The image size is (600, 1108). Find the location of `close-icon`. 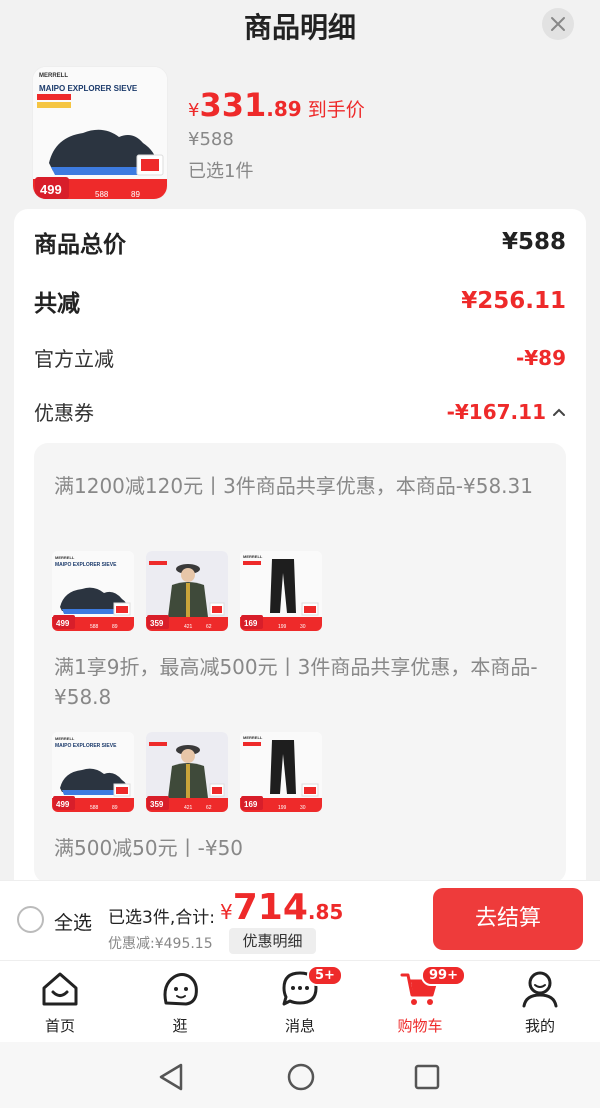

close-icon is located at coordinates (558, 24).